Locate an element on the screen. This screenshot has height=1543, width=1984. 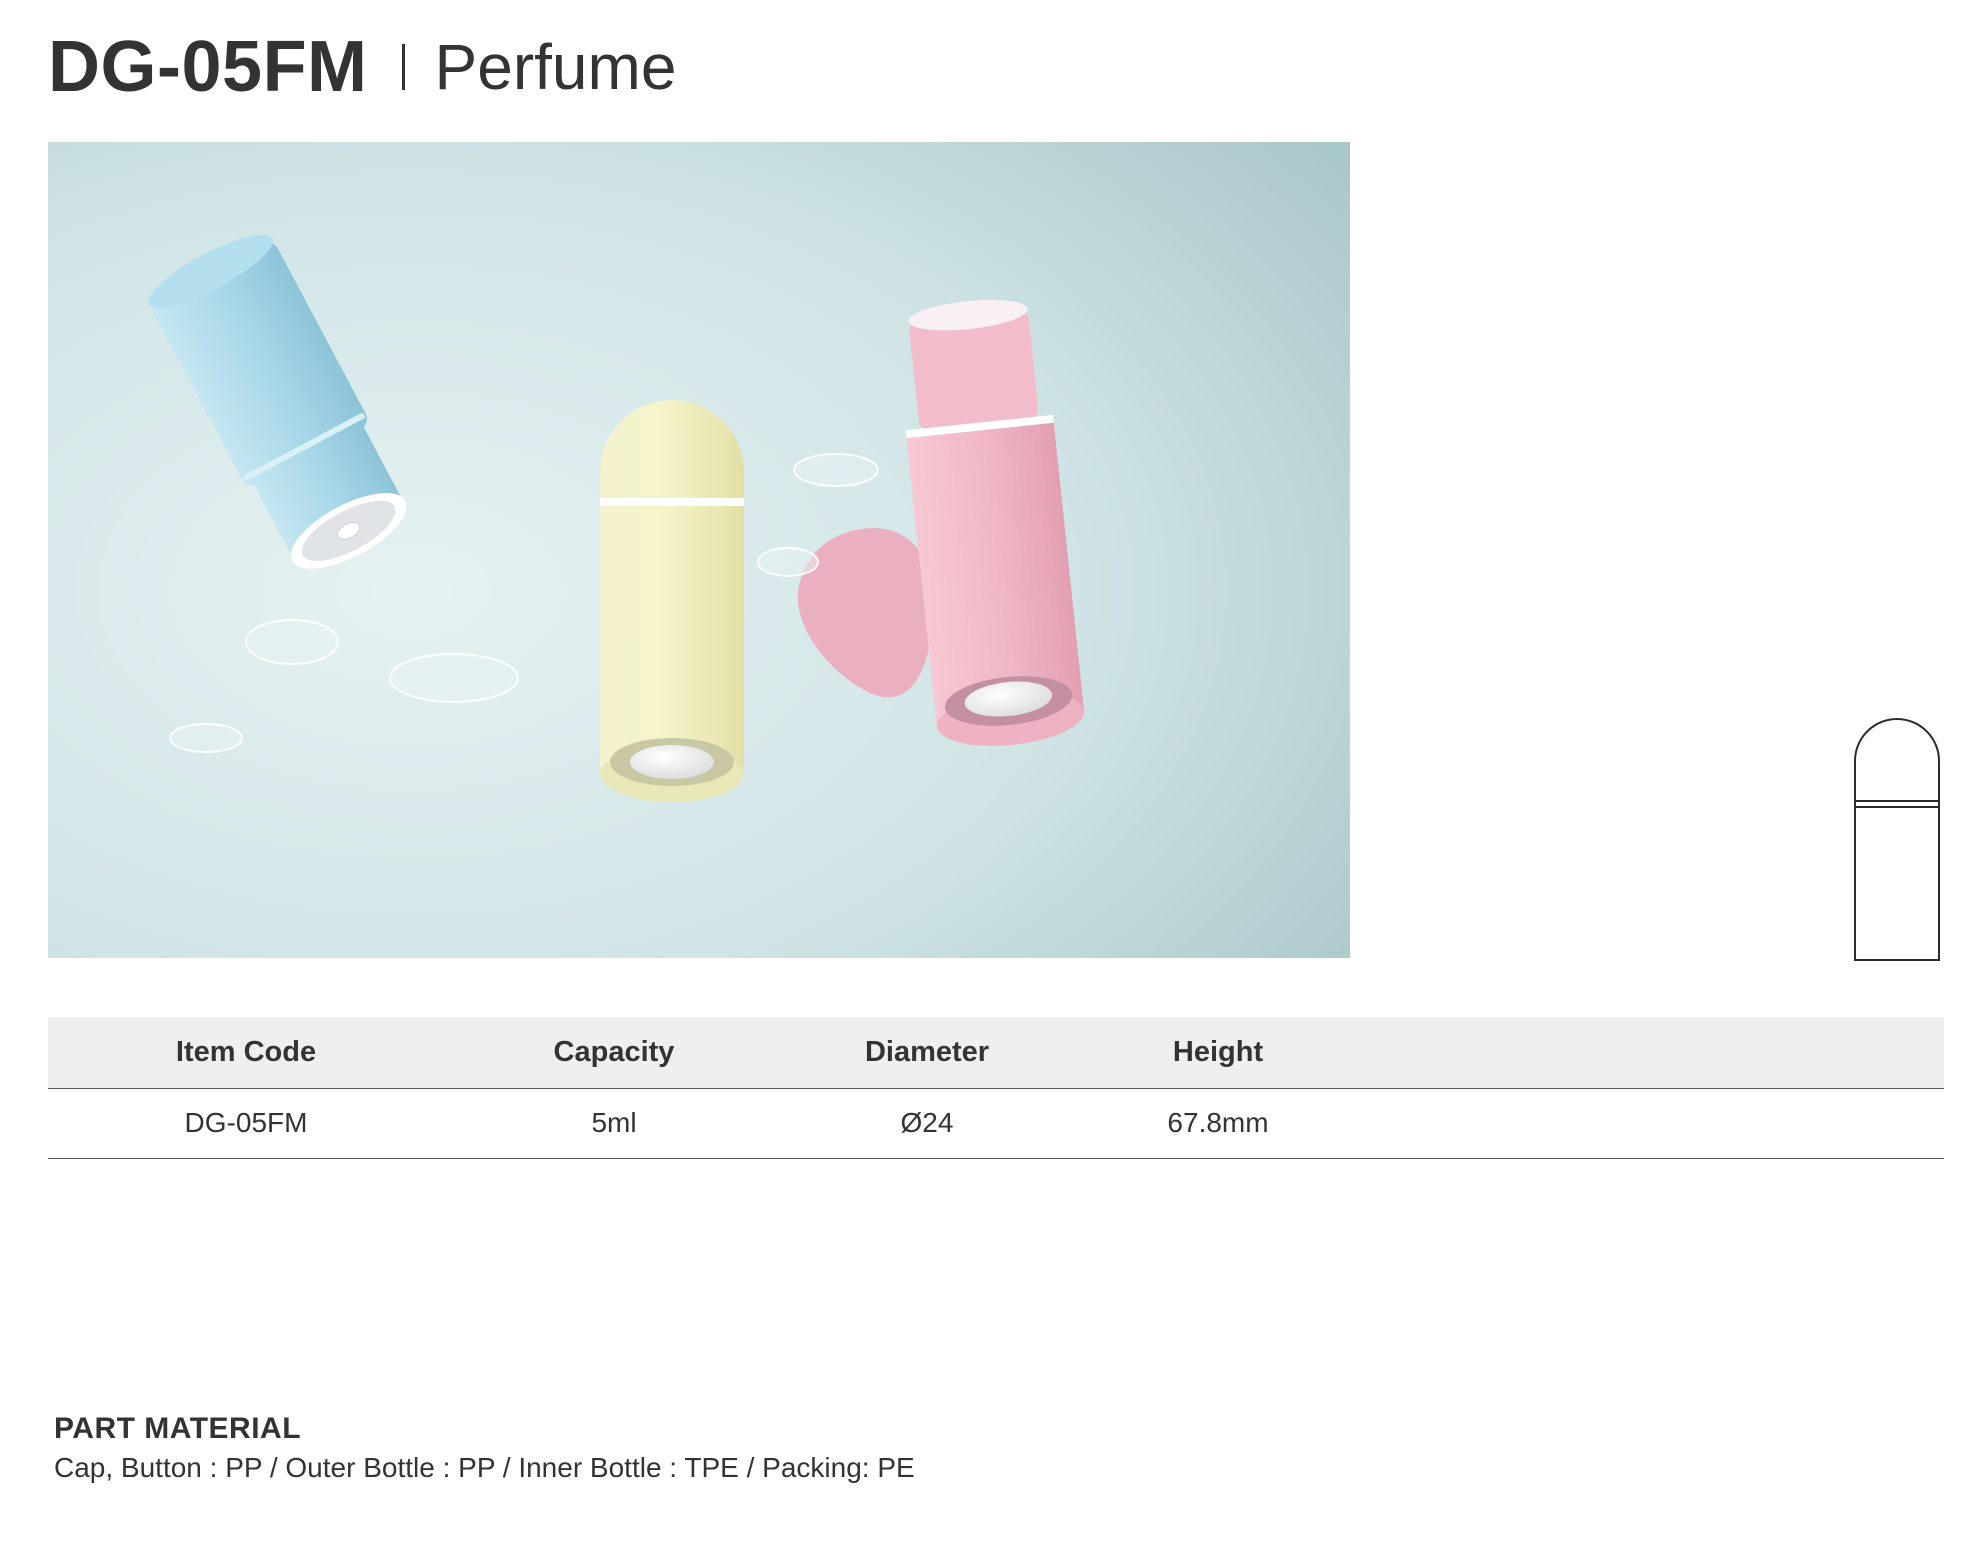
page-header: DG-05FM Perfume is located at coordinates (362, 67).